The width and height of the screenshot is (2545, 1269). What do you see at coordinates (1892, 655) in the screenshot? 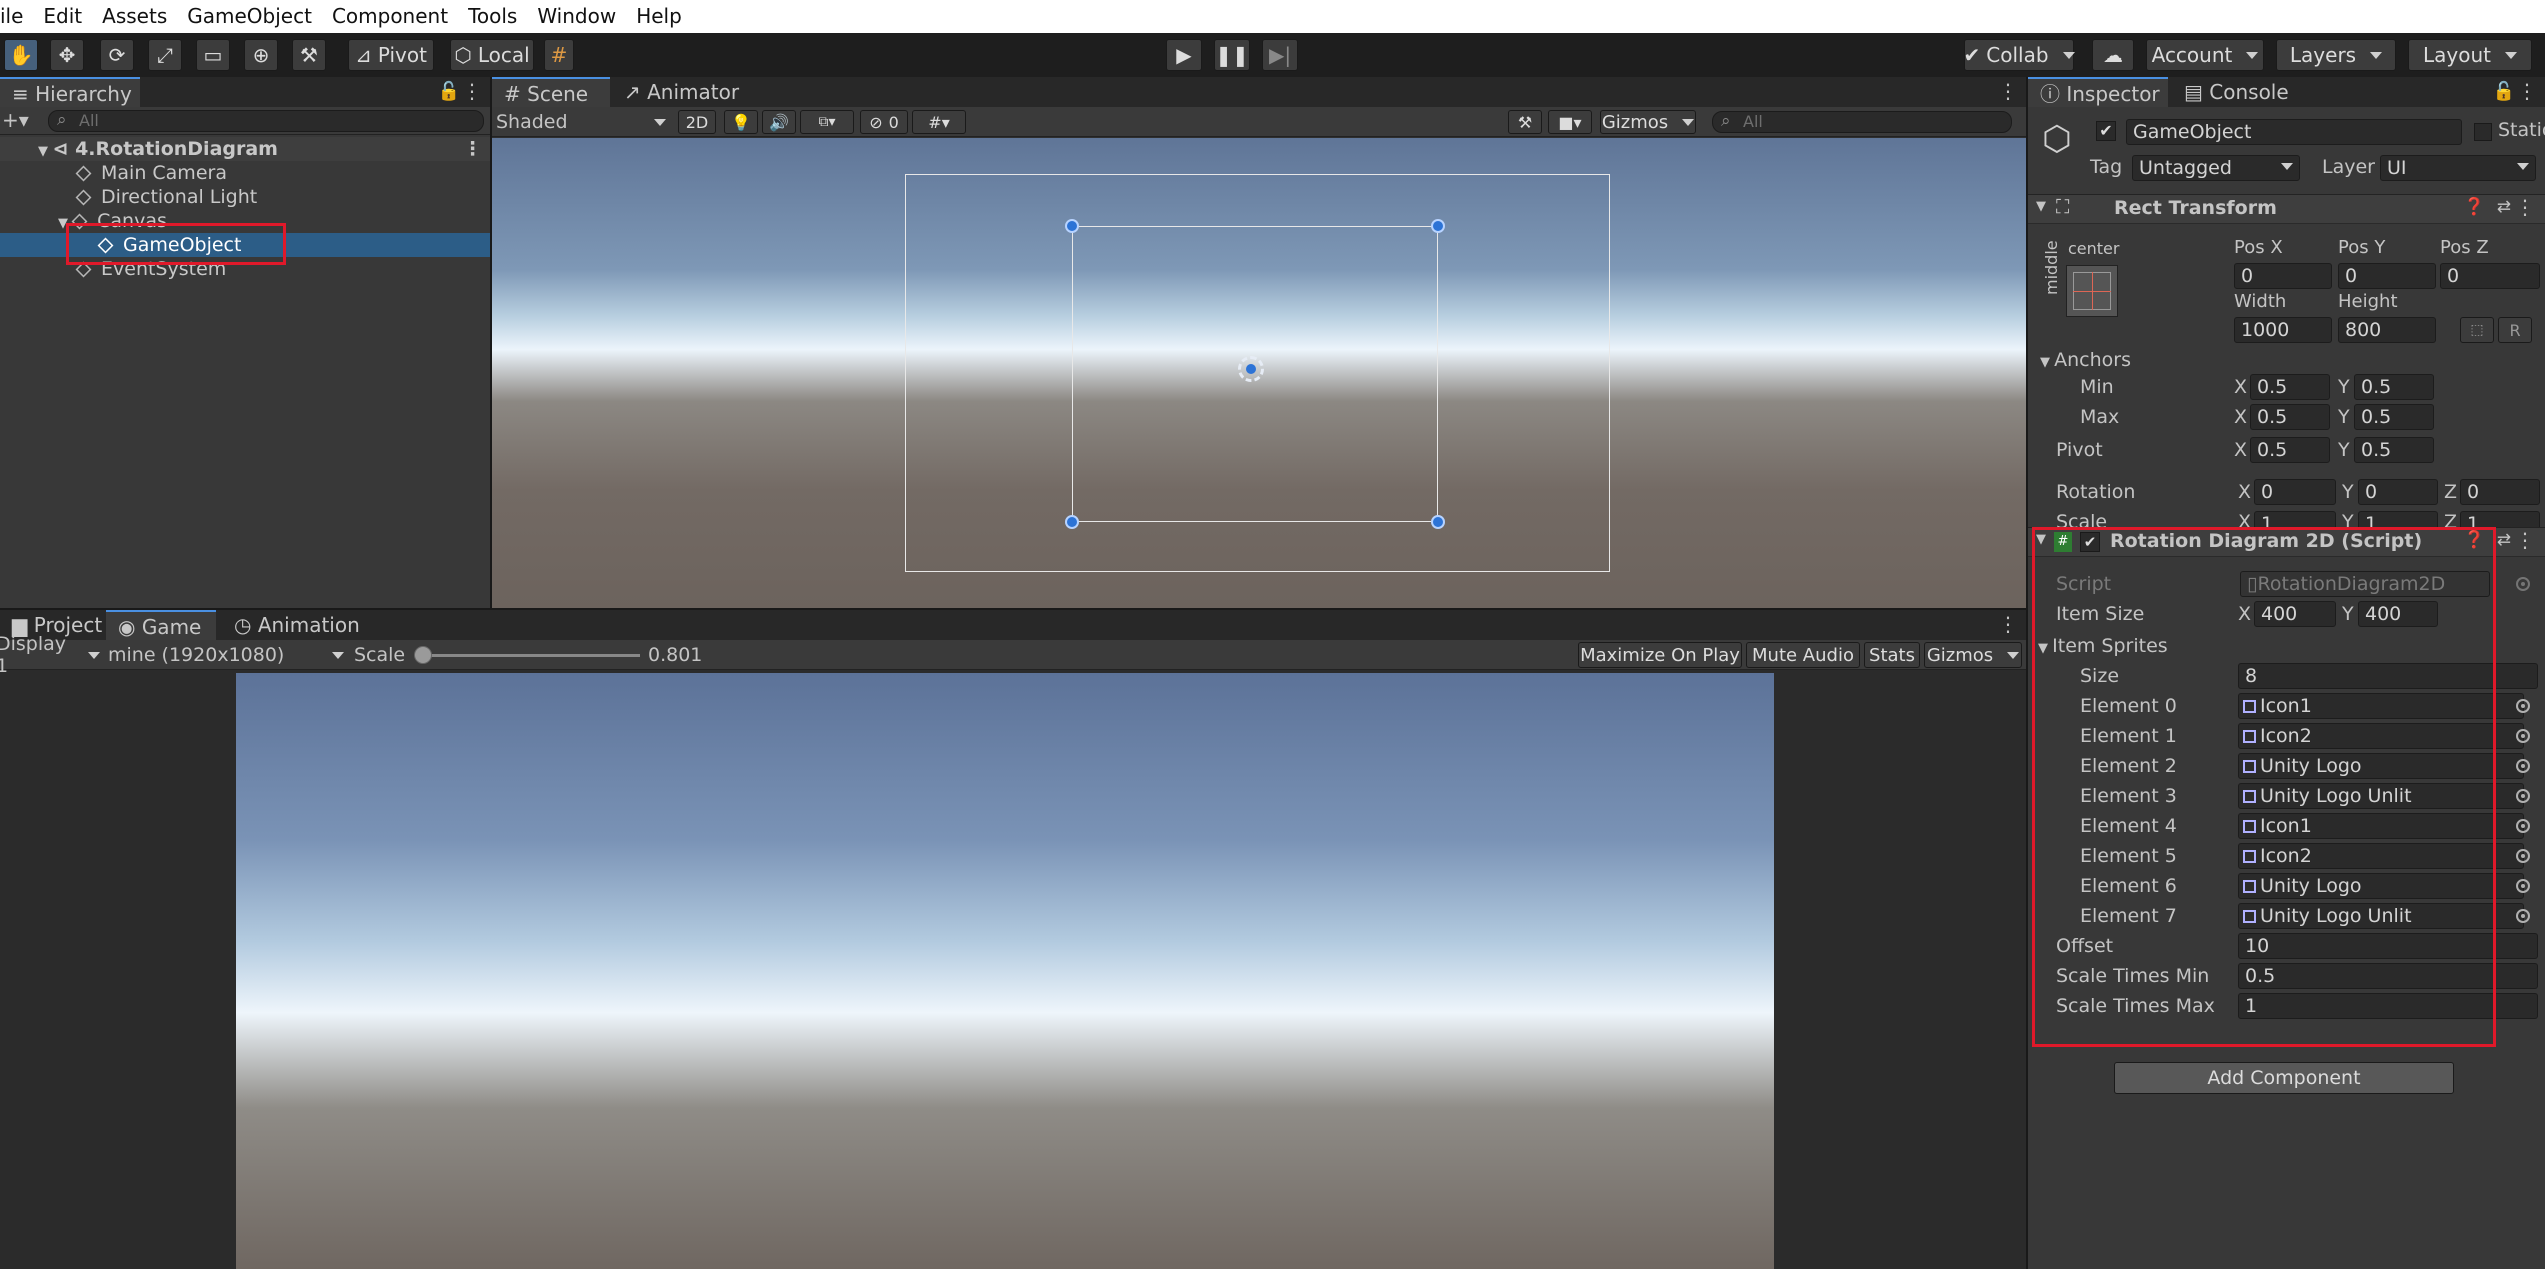
I see `stats-toggle: Stats` at bounding box center [1892, 655].